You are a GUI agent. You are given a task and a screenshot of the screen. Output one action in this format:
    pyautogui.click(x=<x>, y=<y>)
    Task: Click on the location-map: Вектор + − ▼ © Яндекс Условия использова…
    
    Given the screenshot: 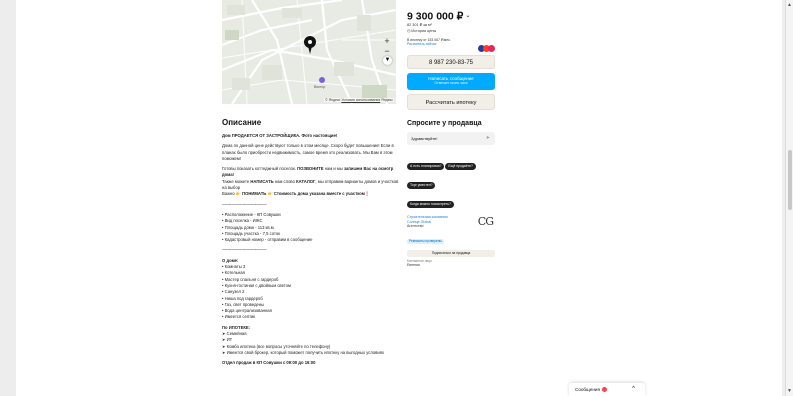 What is the action you would take?
    pyautogui.click(x=309, y=52)
    